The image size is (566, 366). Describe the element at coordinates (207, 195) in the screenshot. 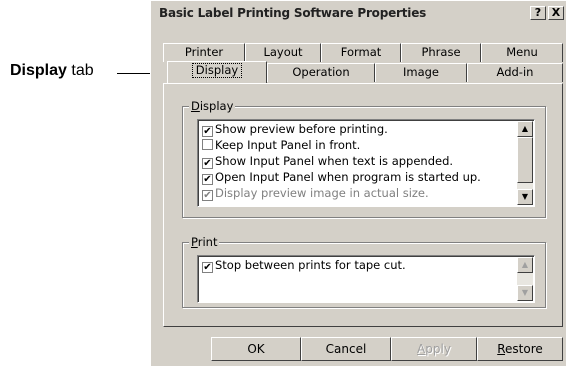

I see `checkbox-preview-actual-size: ✔` at that location.